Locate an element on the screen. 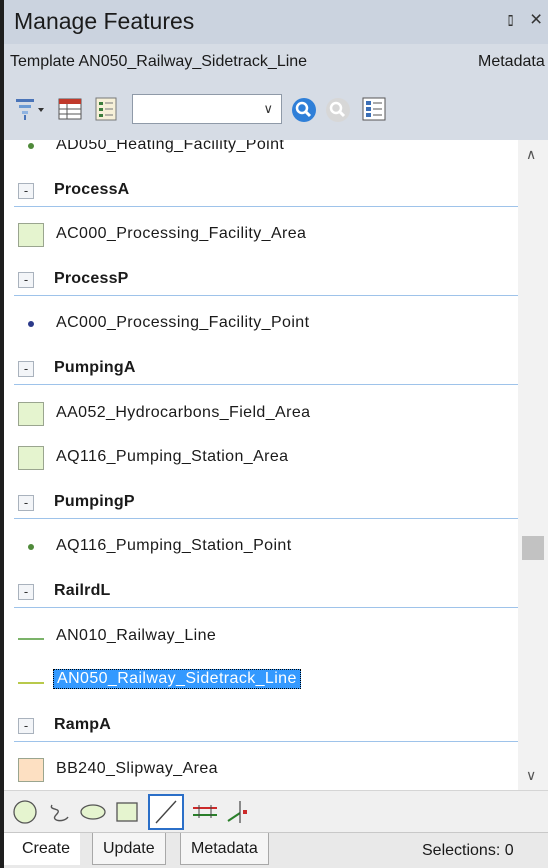  perpendicular-line-tool-icon is located at coordinates (239, 812).